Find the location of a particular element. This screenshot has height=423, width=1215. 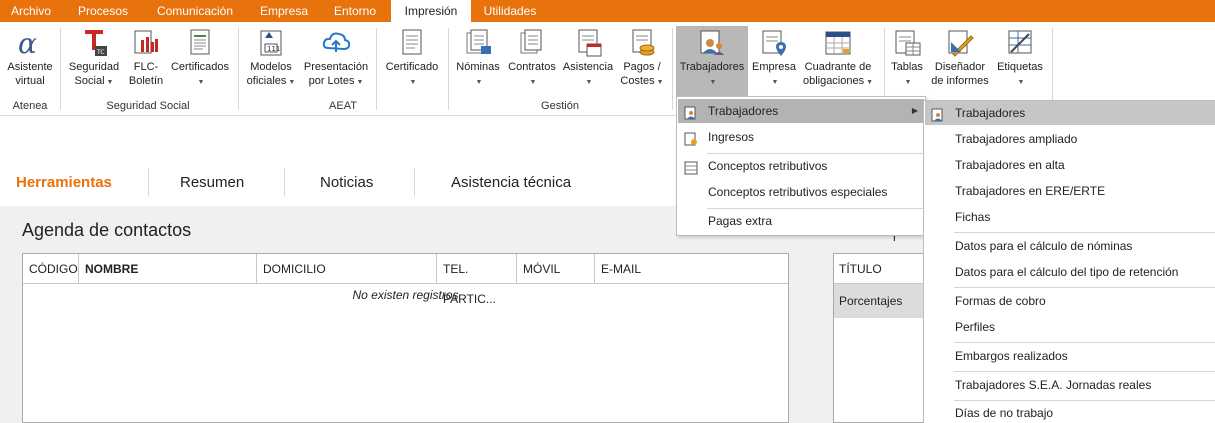

tab-herramientas: Herramientas is located at coordinates (64, 182).